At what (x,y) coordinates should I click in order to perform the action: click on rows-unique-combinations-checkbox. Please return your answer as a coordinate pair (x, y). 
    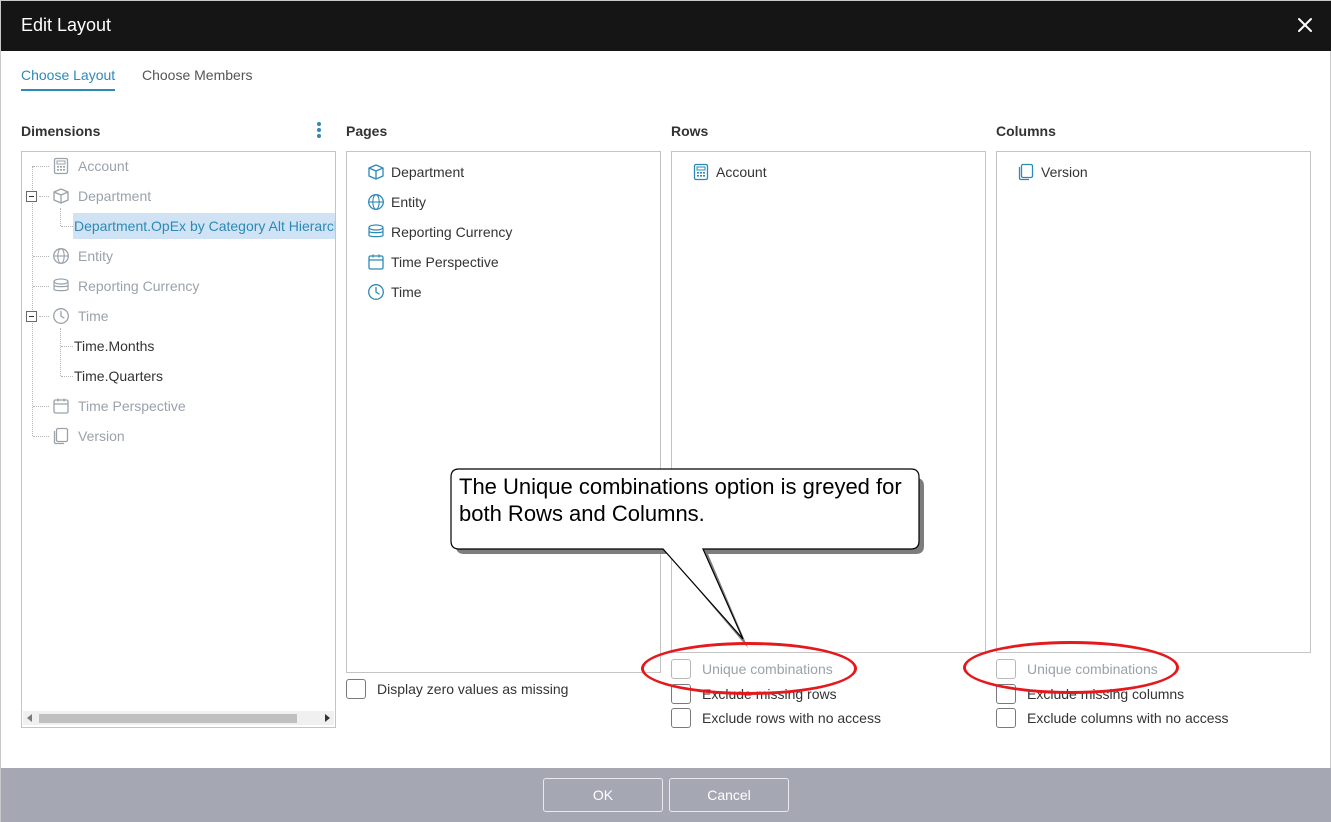
    Looking at the image, I should click on (681, 669).